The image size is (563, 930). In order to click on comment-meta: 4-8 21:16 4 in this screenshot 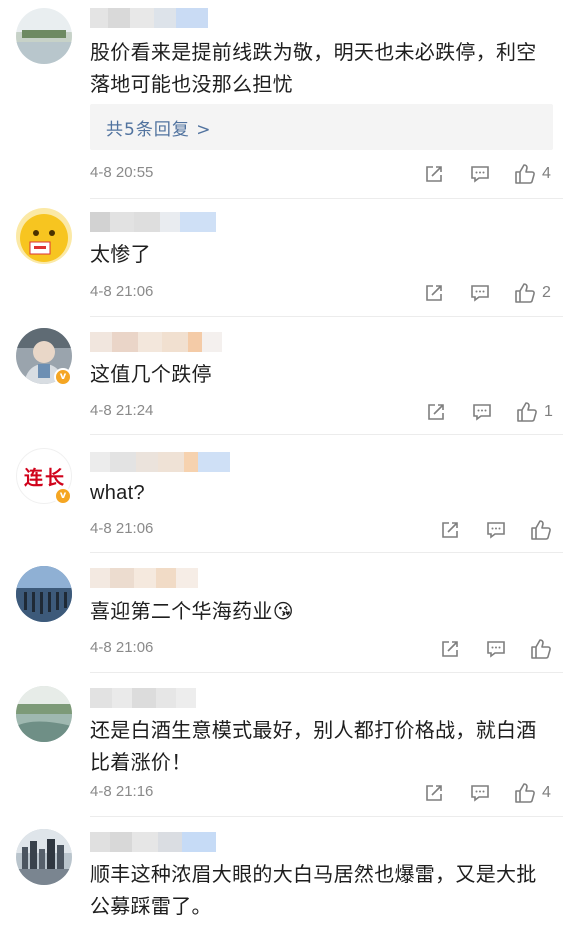, I will do `click(326, 793)`.